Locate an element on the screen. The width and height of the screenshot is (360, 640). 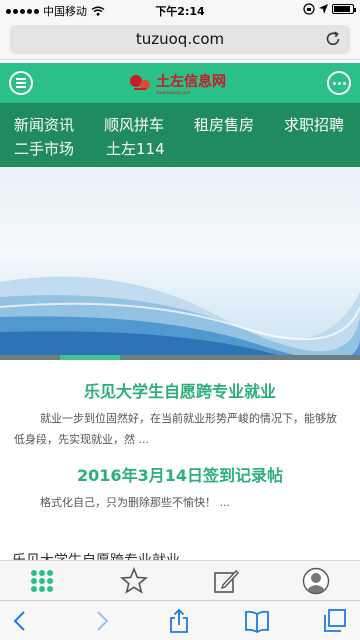
share-icon is located at coordinates (179, 621).